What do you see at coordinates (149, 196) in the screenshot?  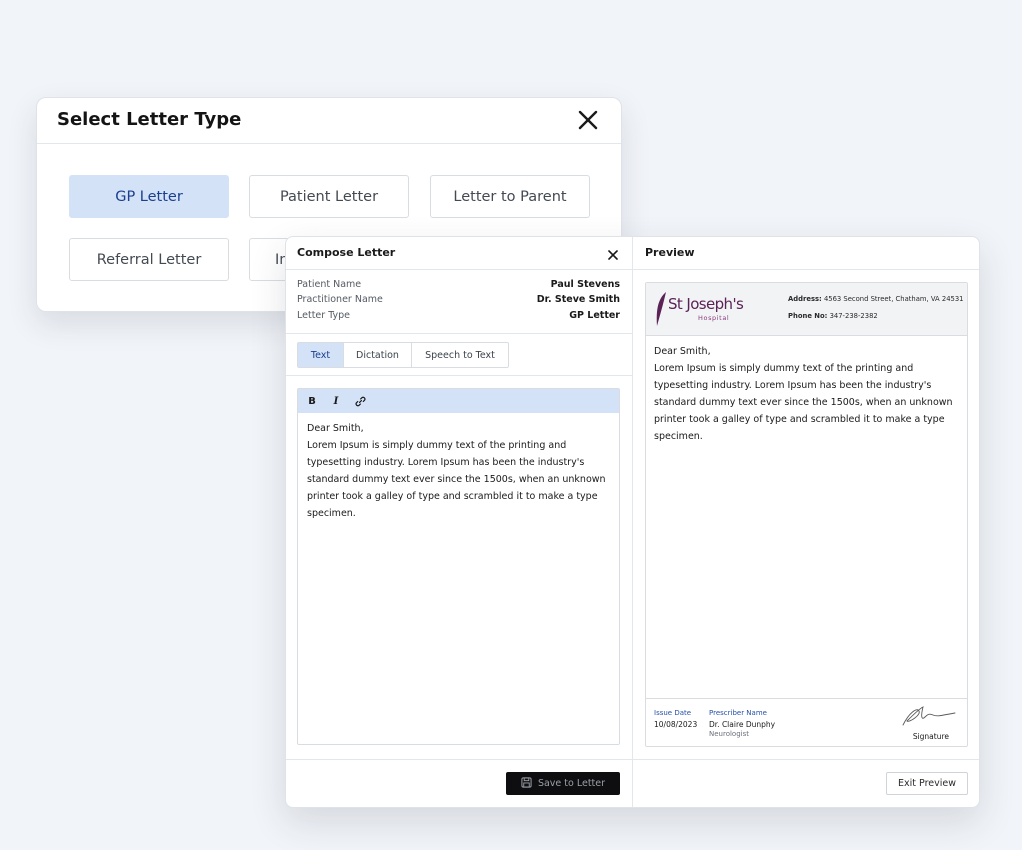 I see `gp-letter-button: GP Letter` at bounding box center [149, 196].